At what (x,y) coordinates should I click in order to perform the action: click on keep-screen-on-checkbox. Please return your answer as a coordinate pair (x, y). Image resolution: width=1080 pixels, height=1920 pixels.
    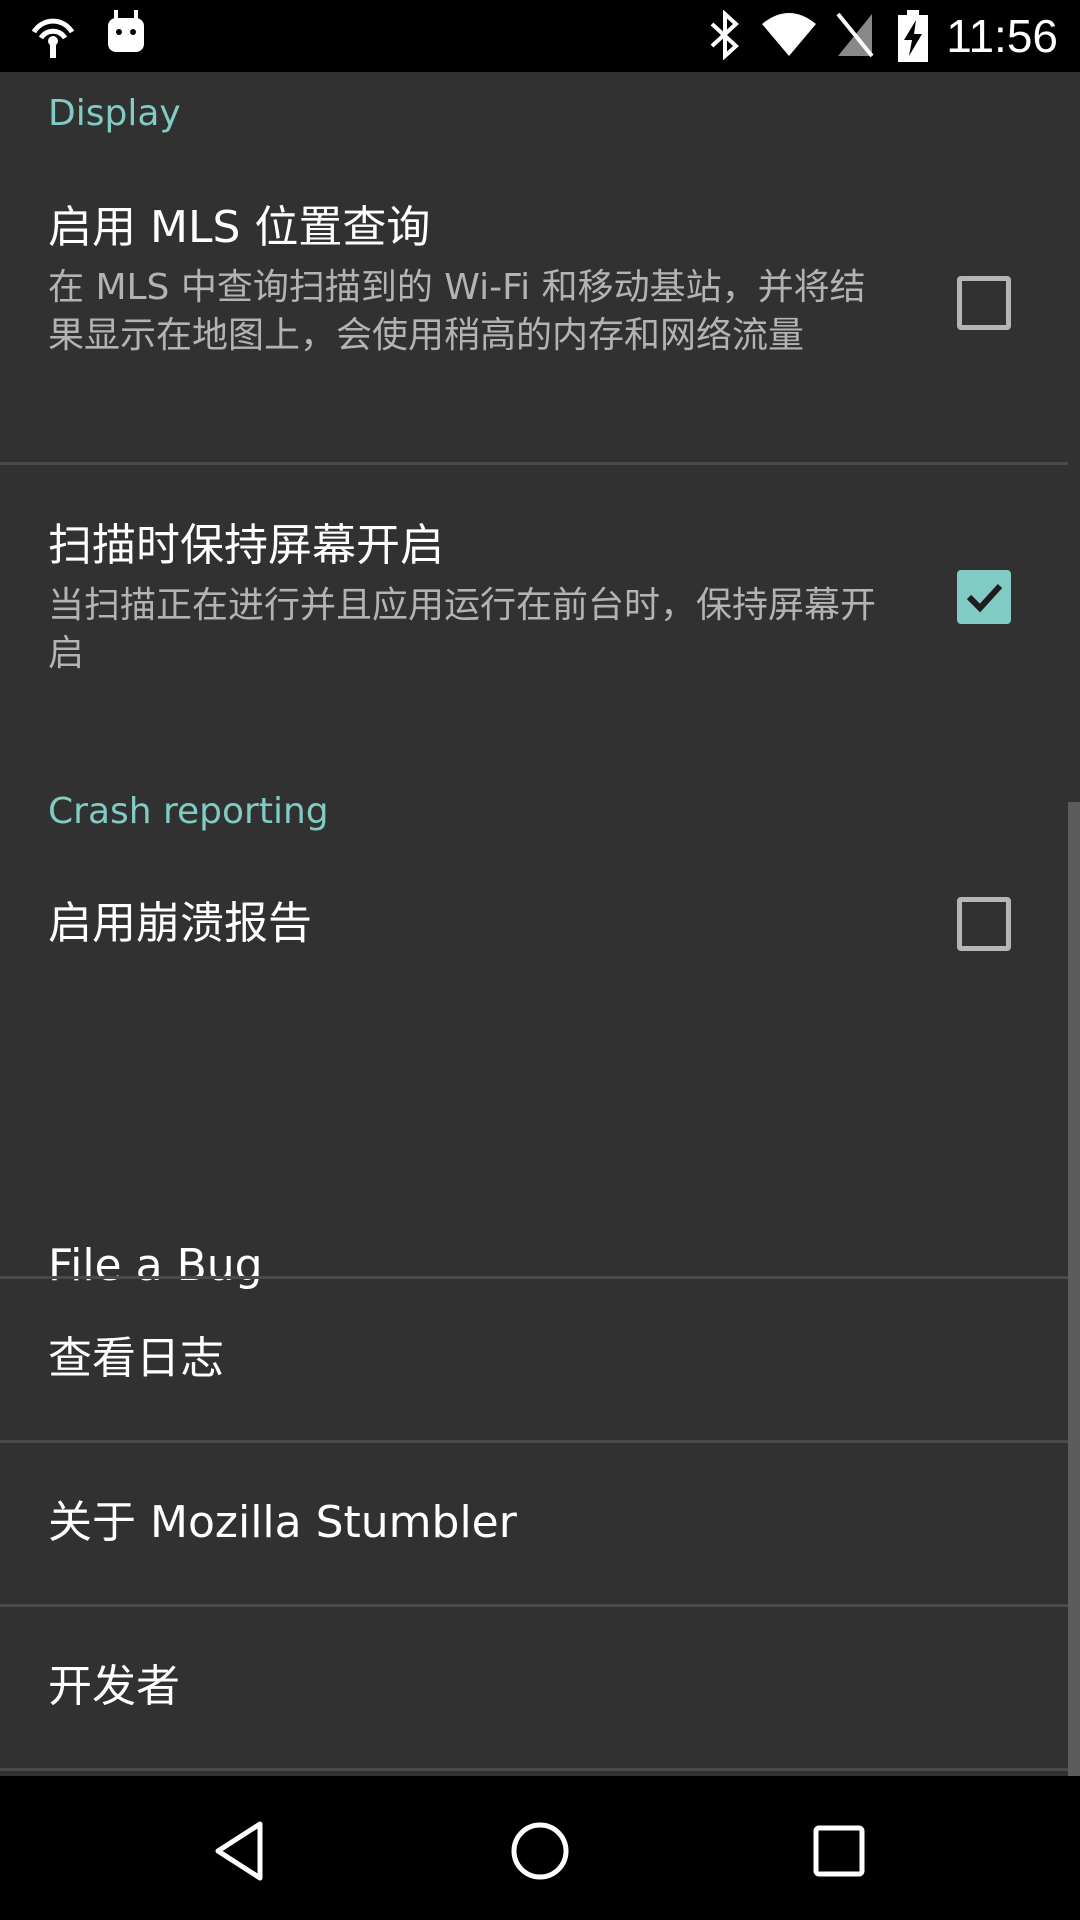
    Looking at the image, I should click on (984, 597).